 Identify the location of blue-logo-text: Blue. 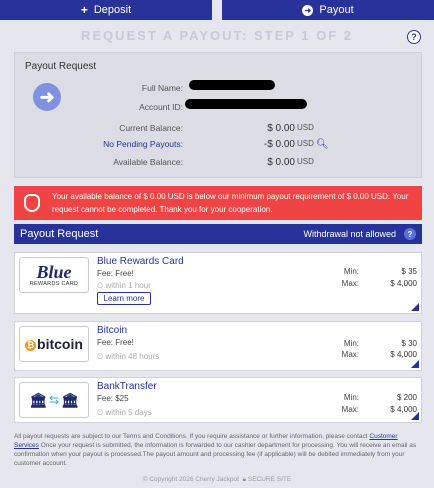
(54, 272).